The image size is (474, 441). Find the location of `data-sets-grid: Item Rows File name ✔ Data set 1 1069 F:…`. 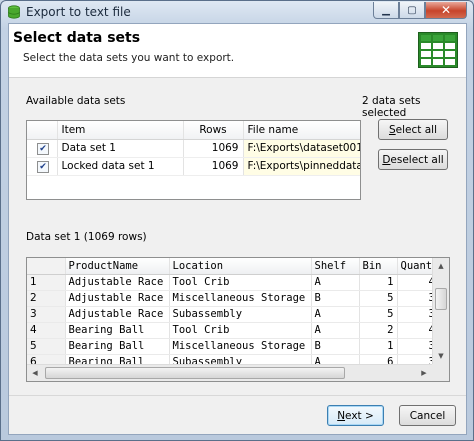

data-sets-grid: Item Rows File name ✔ Data set 1 1069 F:… is located at coordinates (193, 160).